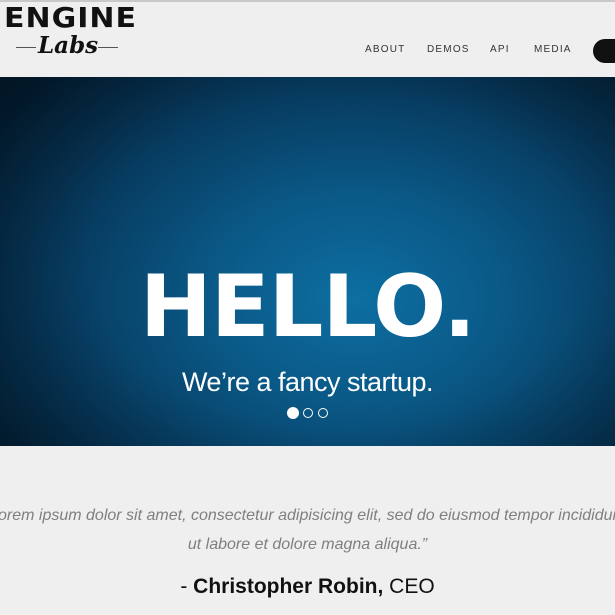 This screenshot has width=615, height=615. Describe the element at coordinates (553, 50) in the screenshot. I see `nav-link-media: MEDIA` at that location.